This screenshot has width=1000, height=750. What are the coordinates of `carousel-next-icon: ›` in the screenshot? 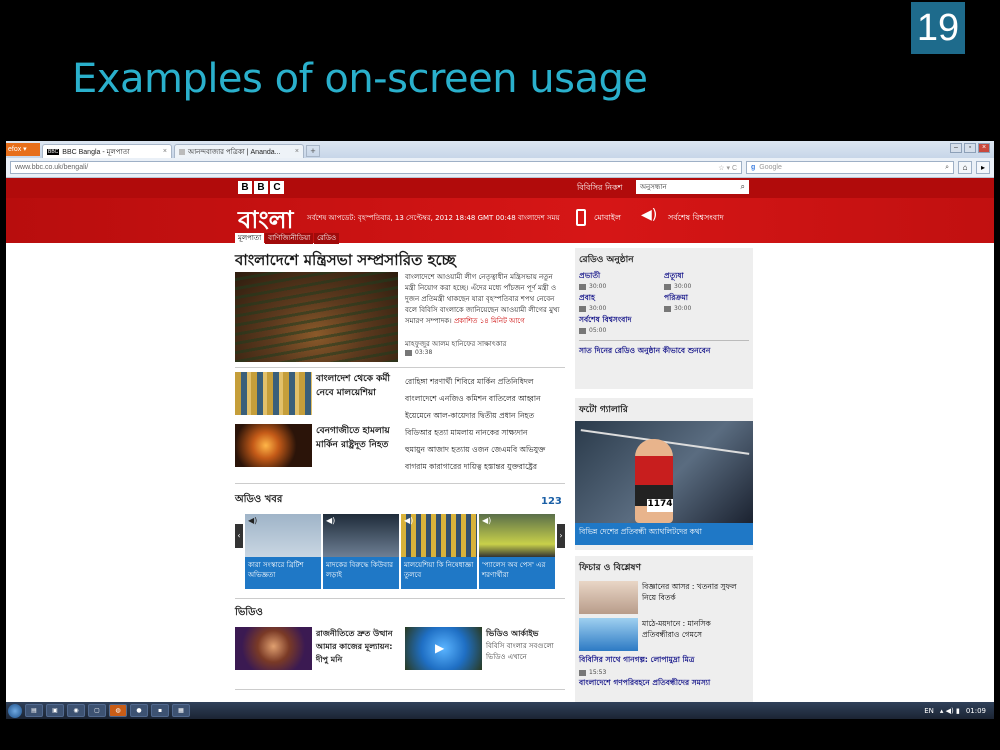 It's located at (561, 536).